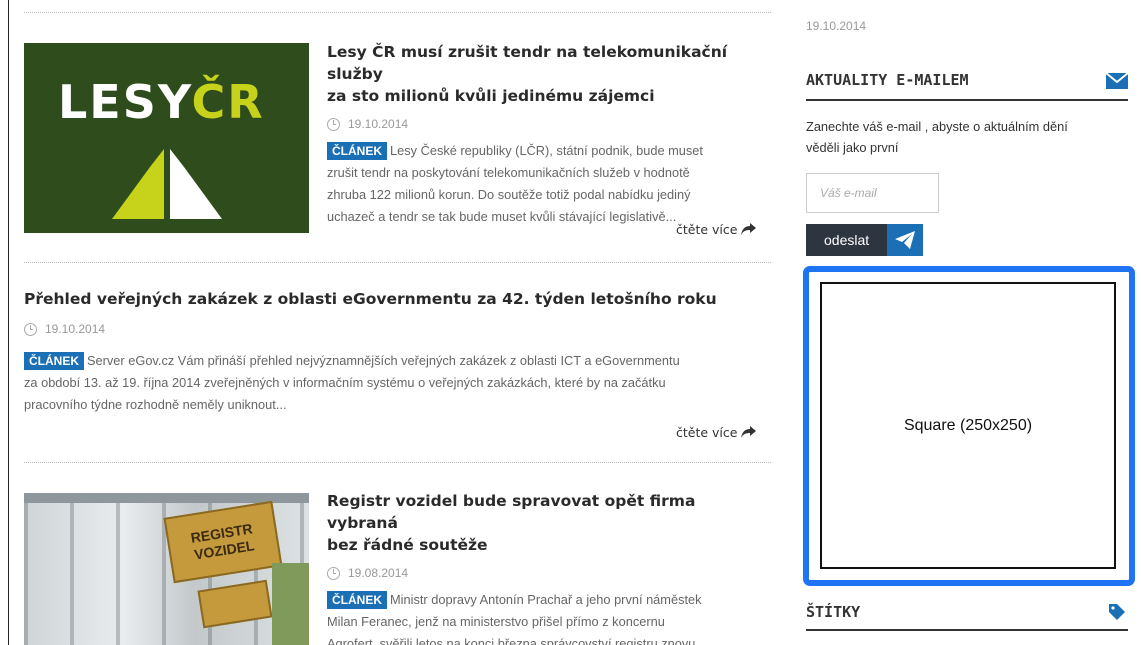 This screenshot has height=645, width=1141. I want to click on article-date: 19.08.2014, so click(547, 573).